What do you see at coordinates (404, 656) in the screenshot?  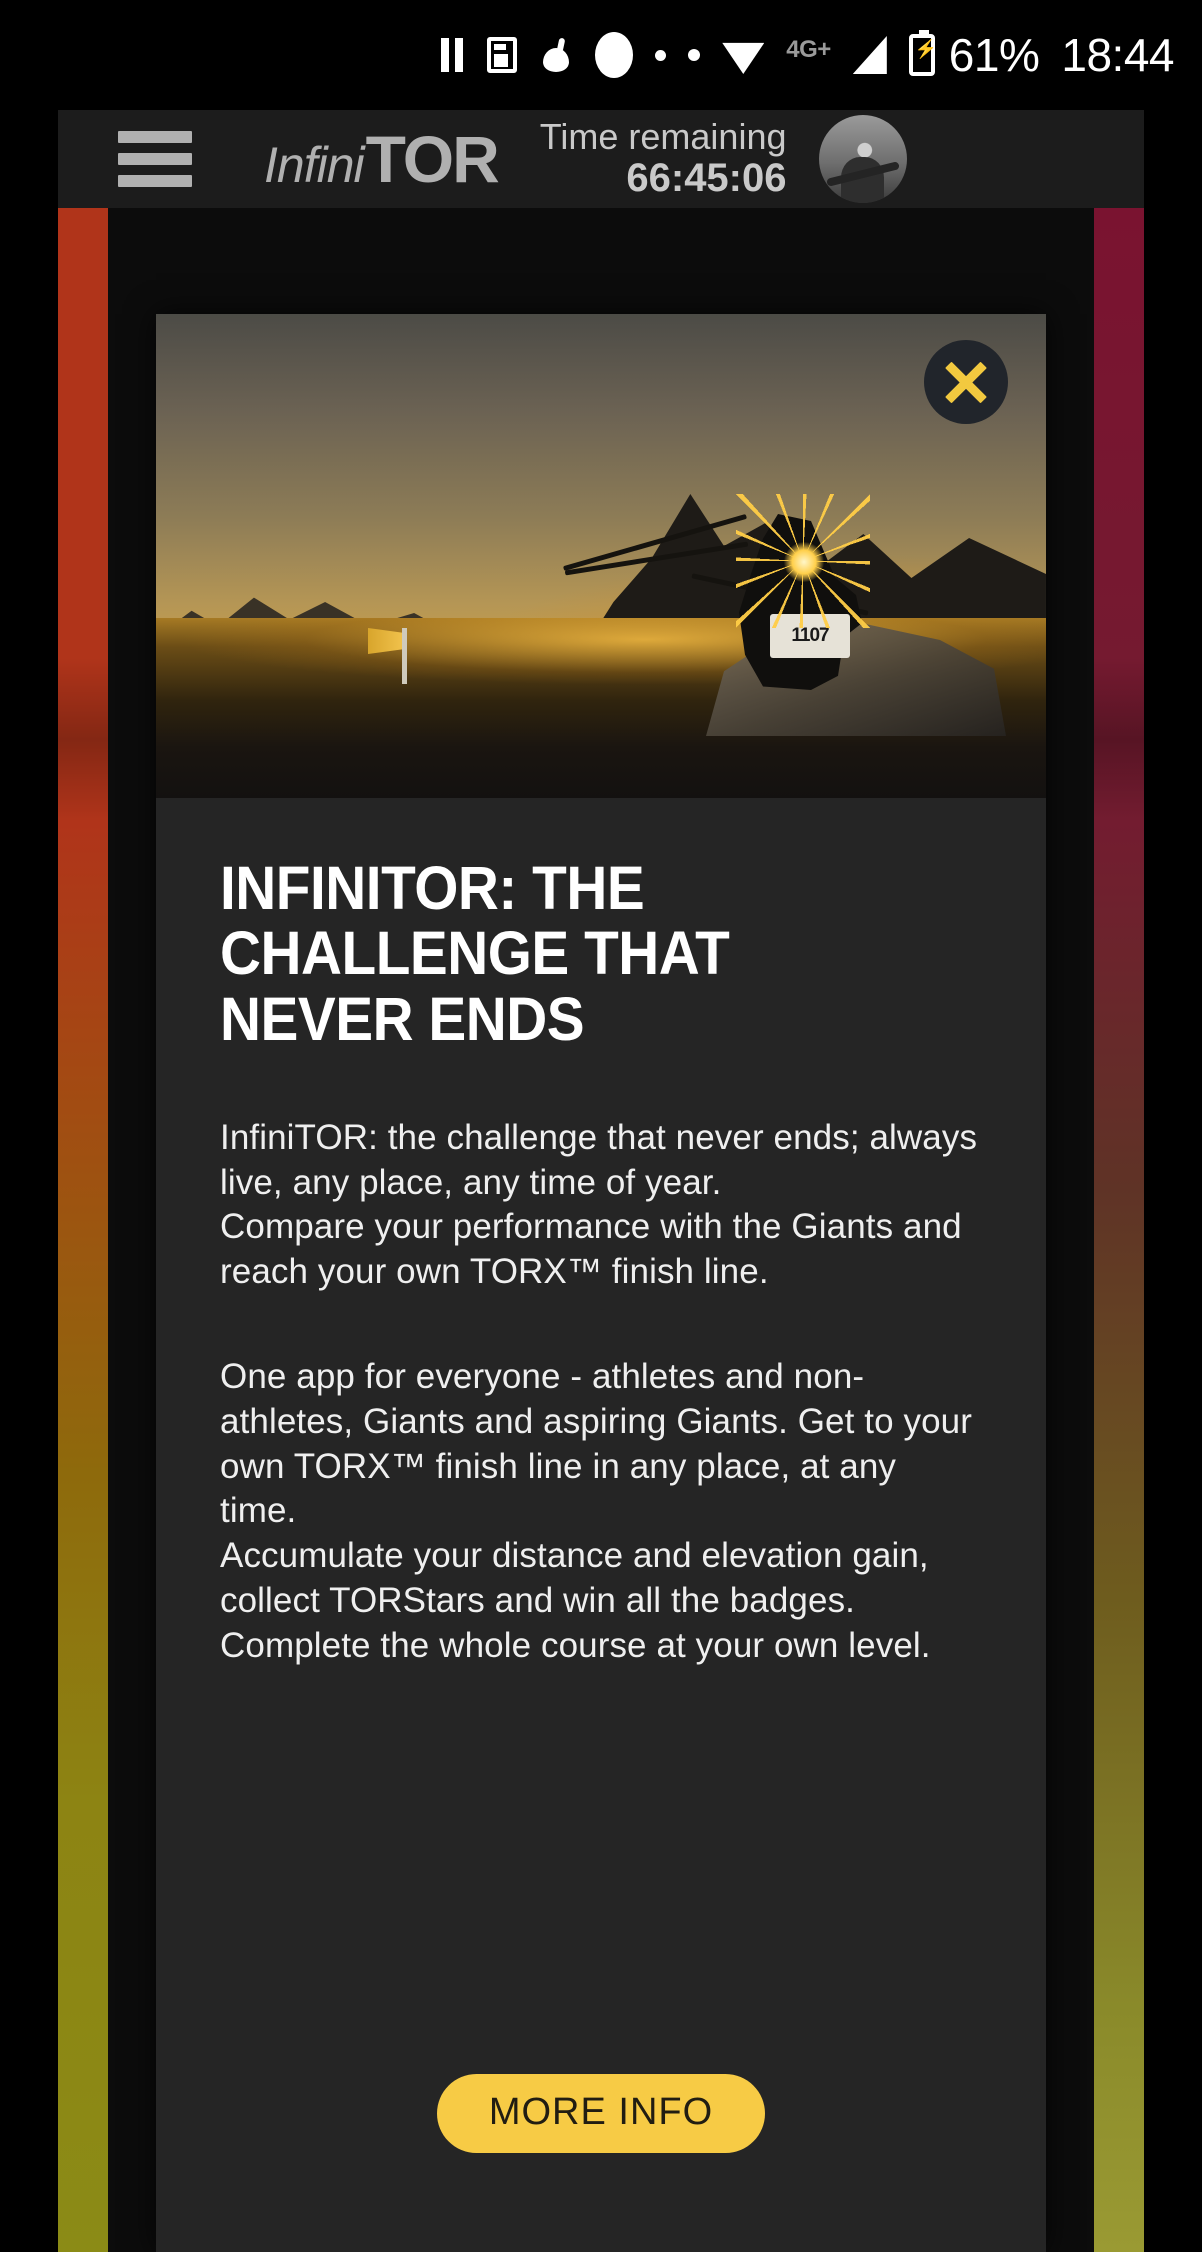 I see `hero-course-flag` at bounding box center [404, 656].